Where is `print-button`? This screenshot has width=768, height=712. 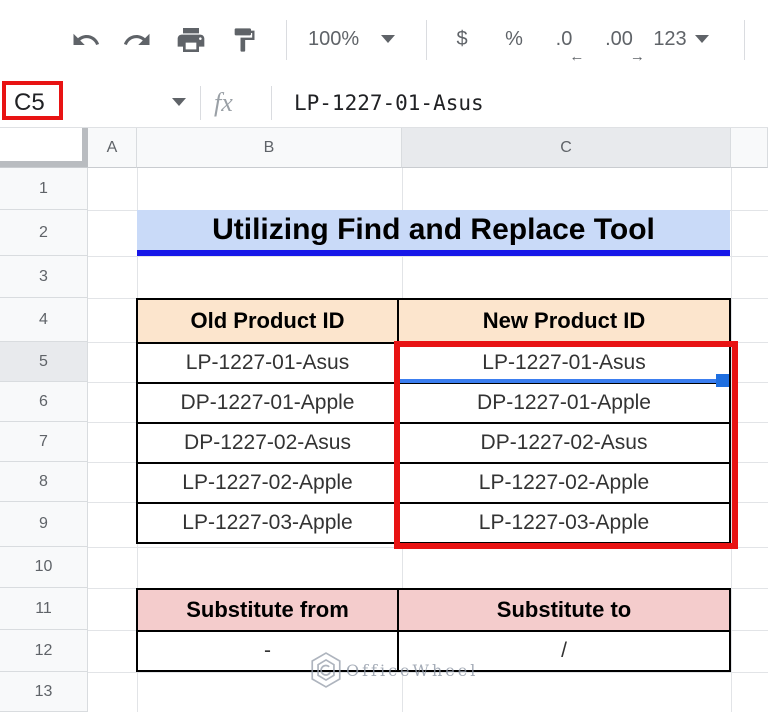 print-button is located at coordinates (191, 40).